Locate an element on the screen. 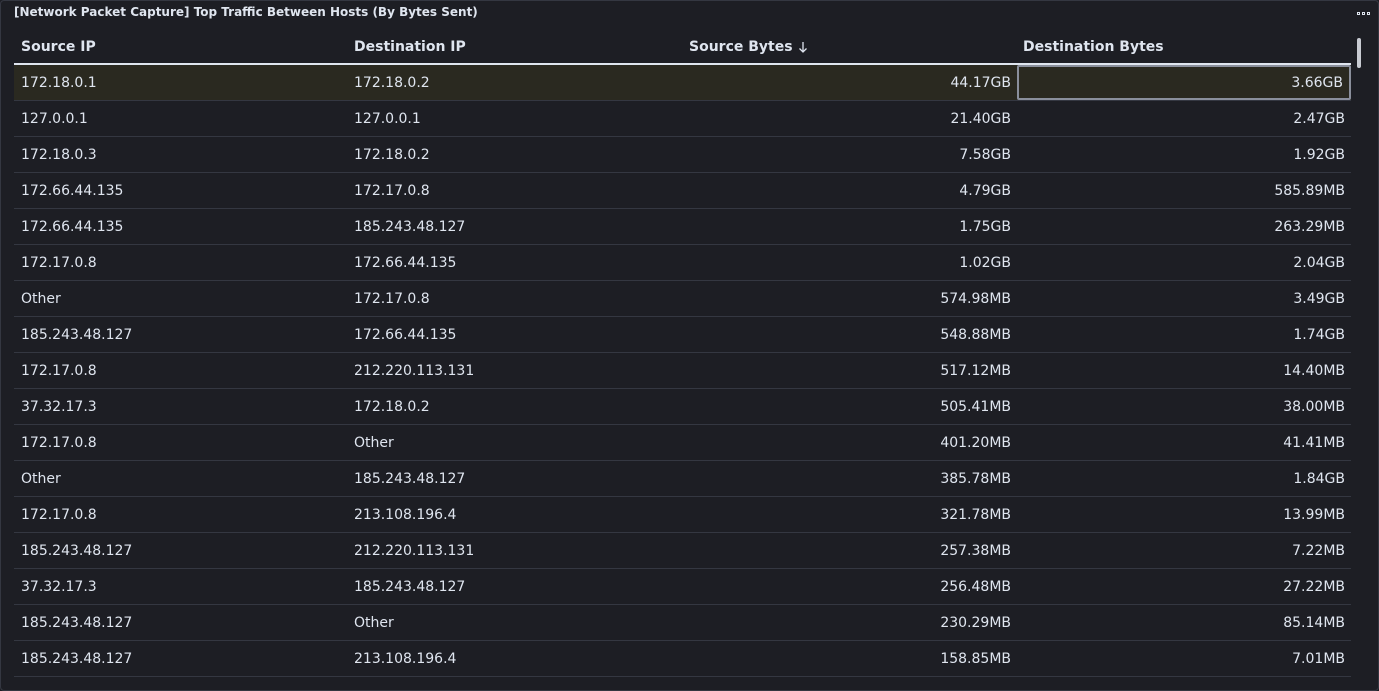 The height and width of the screenshot is (691, 1379). cell-destination-bytes: 2.47GB is located at coordinates (1184, 118).